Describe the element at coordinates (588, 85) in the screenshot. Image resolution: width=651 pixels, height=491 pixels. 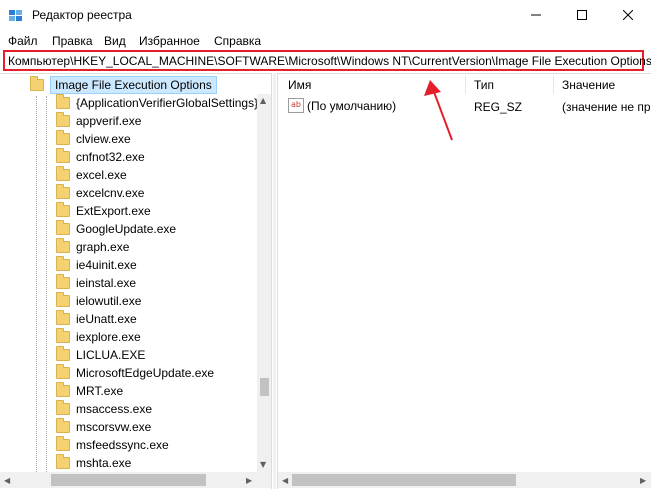
I see `column-header-data: Значение` at that location.